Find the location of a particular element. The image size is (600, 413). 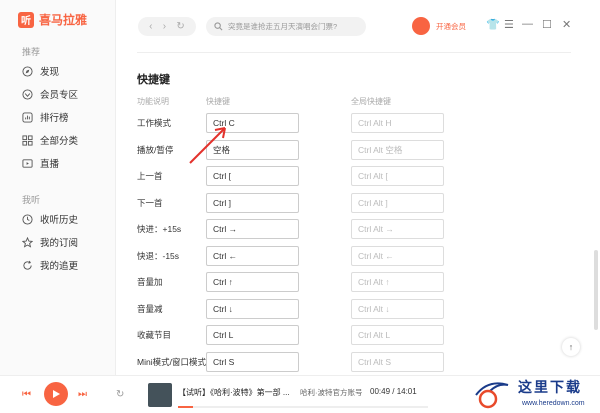

back-to-top-button: ↑ is located at coordinates (571, 347).